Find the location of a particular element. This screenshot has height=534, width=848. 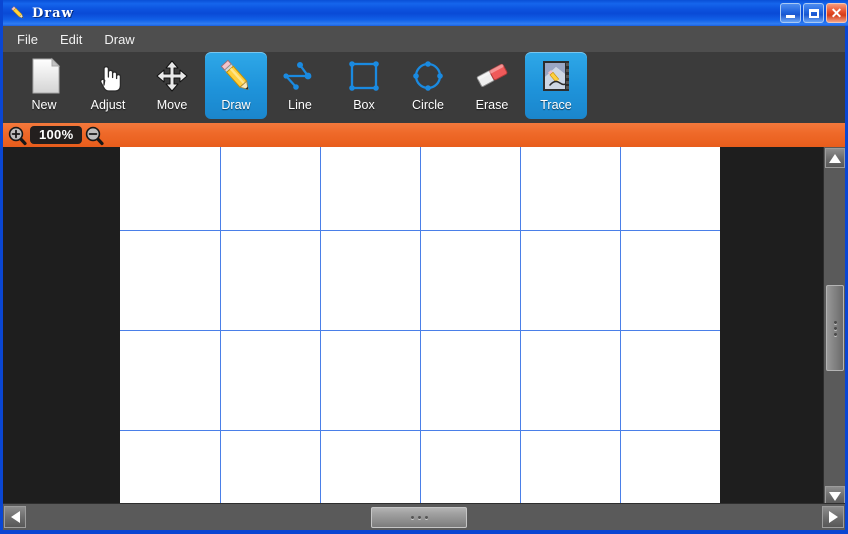

circle-icon is located at coordinates (428, 76).